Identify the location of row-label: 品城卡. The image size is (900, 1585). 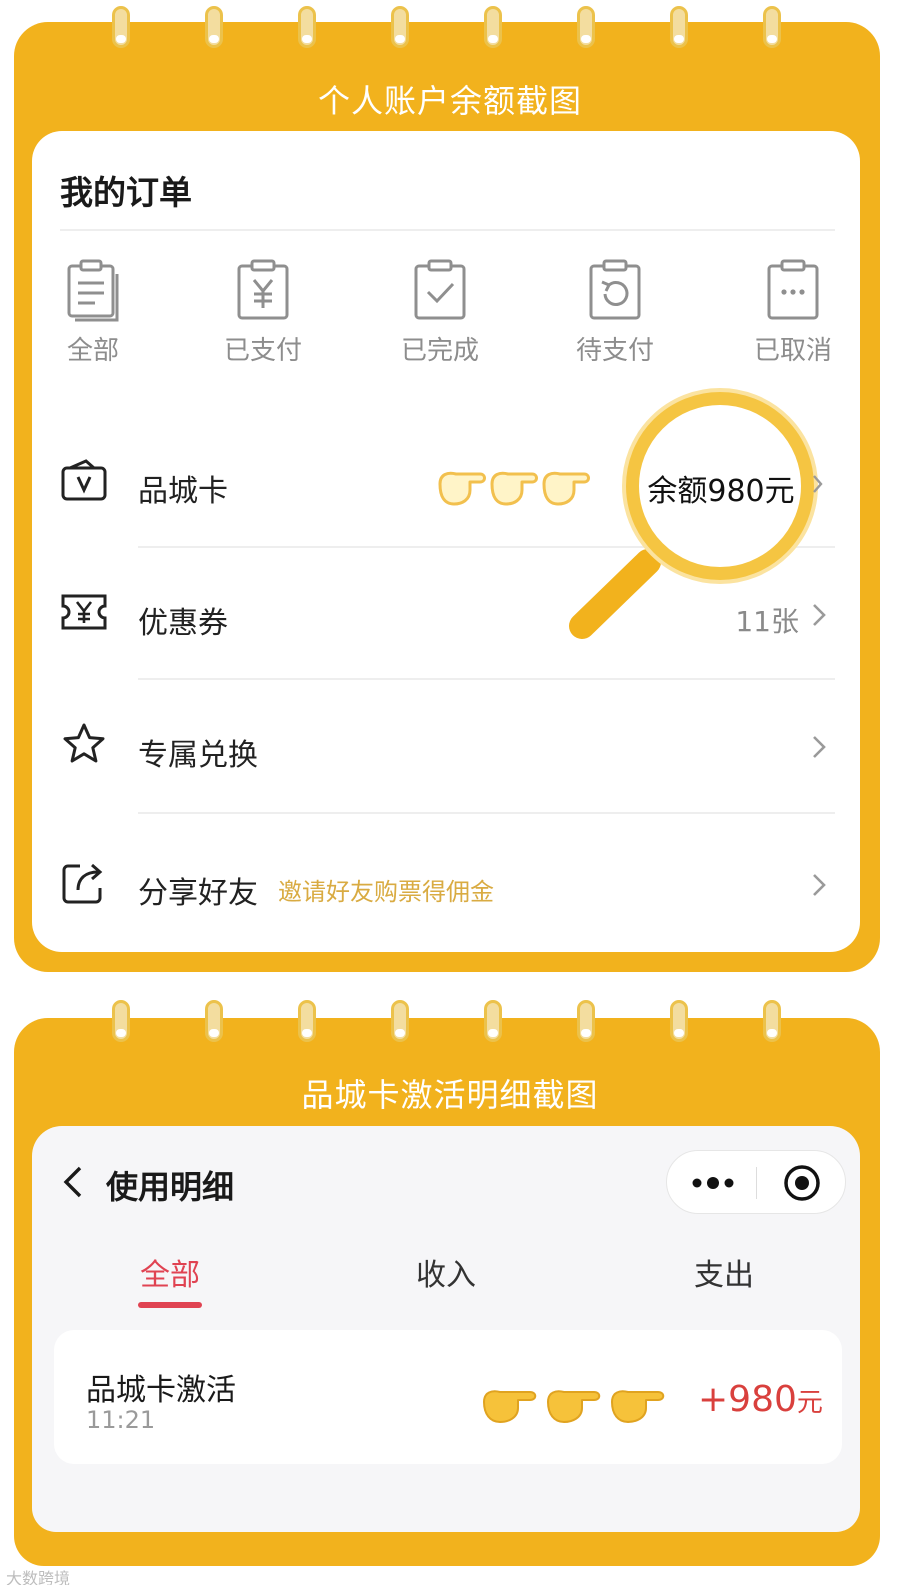
(183, 491).